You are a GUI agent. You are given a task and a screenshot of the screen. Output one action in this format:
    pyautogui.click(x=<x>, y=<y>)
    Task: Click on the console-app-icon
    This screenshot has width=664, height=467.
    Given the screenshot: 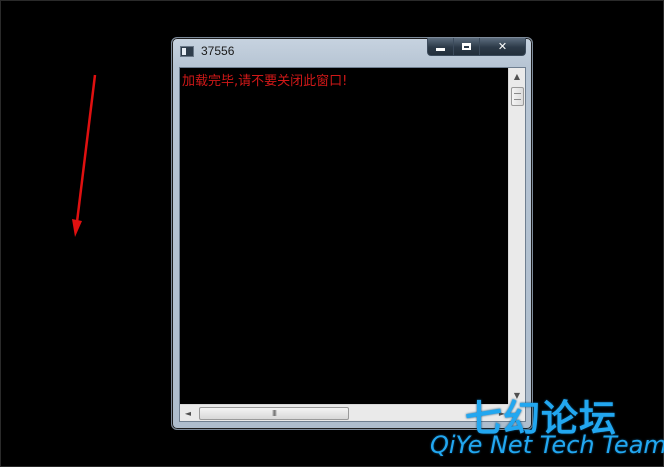 What is the action you would take?
    pyautogui.click(x=187, y=51)
    